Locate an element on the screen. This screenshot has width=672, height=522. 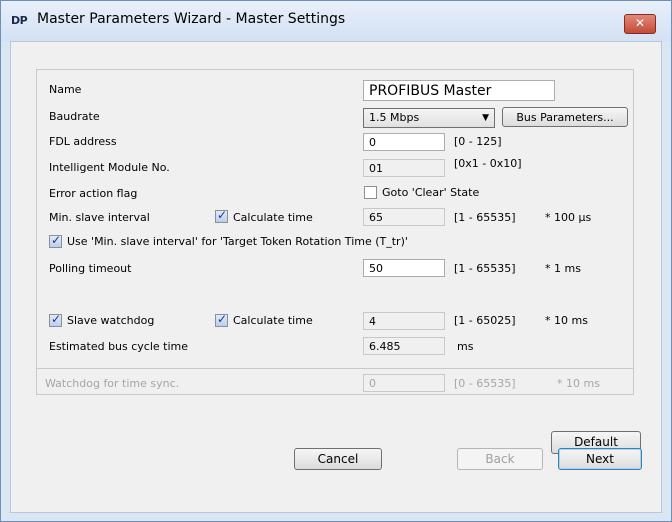
slave-watchdog-label: Slave watchdog is located at coordinates (111, 320).